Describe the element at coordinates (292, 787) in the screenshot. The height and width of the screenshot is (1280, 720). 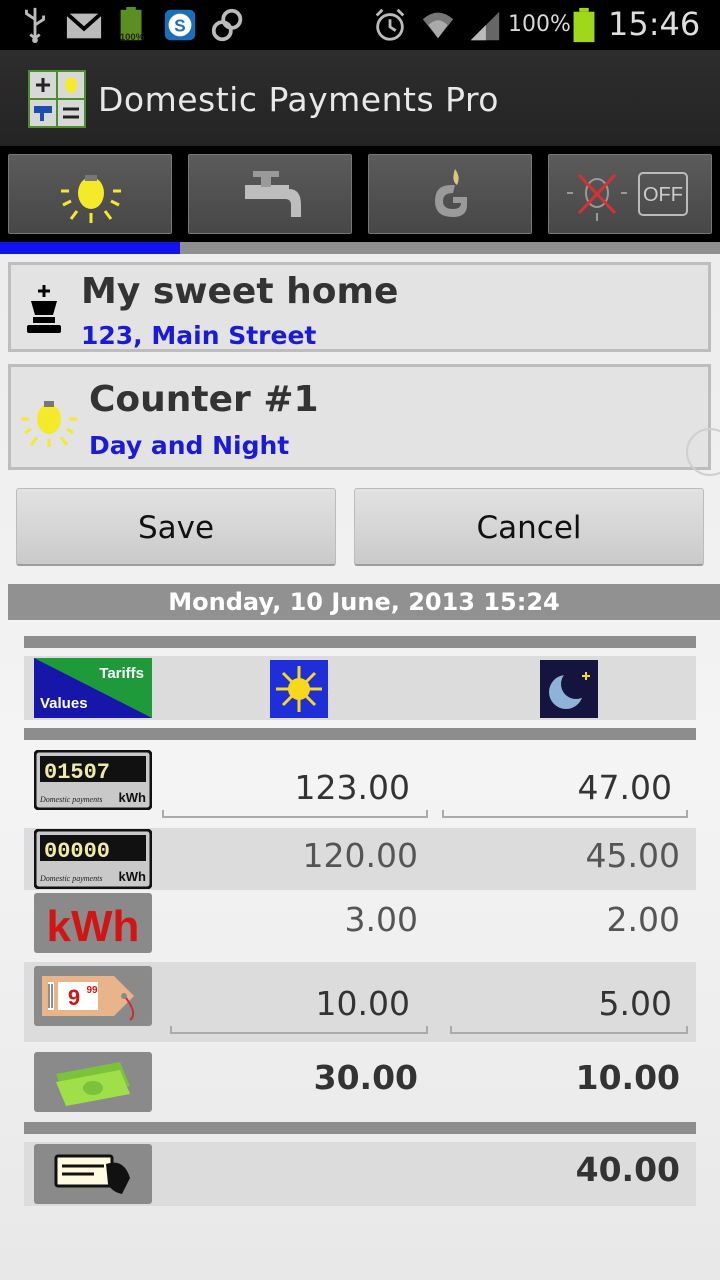
I see `current-day-value: 123.00` at that location.